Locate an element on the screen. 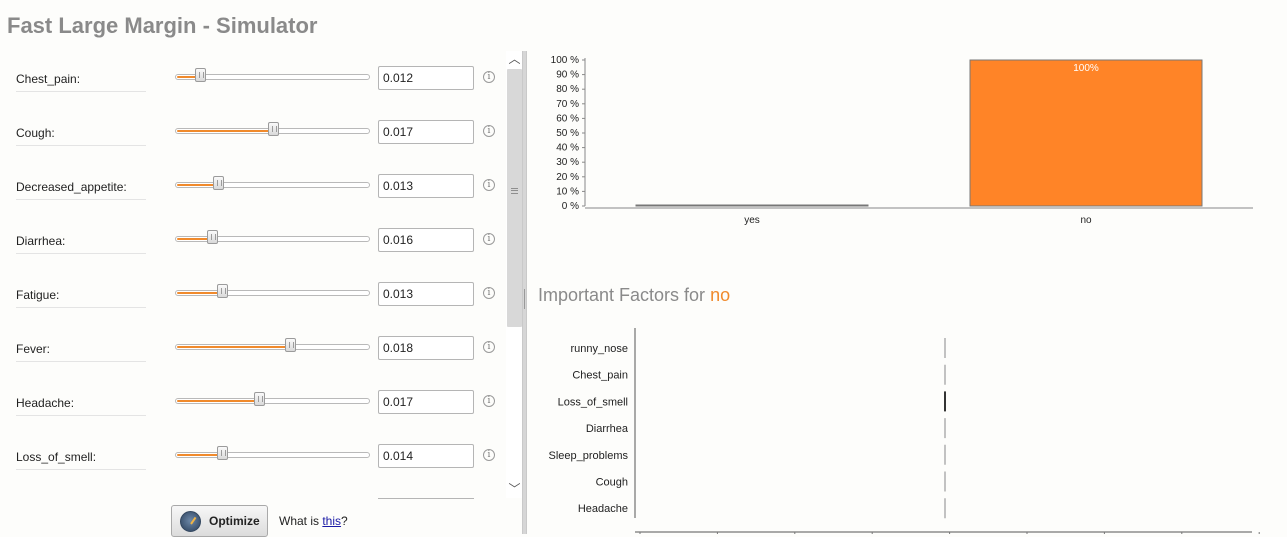 This screenshot has height=537, width=1287. y-tick-label: 50 % is located at coordinates (567, 133).